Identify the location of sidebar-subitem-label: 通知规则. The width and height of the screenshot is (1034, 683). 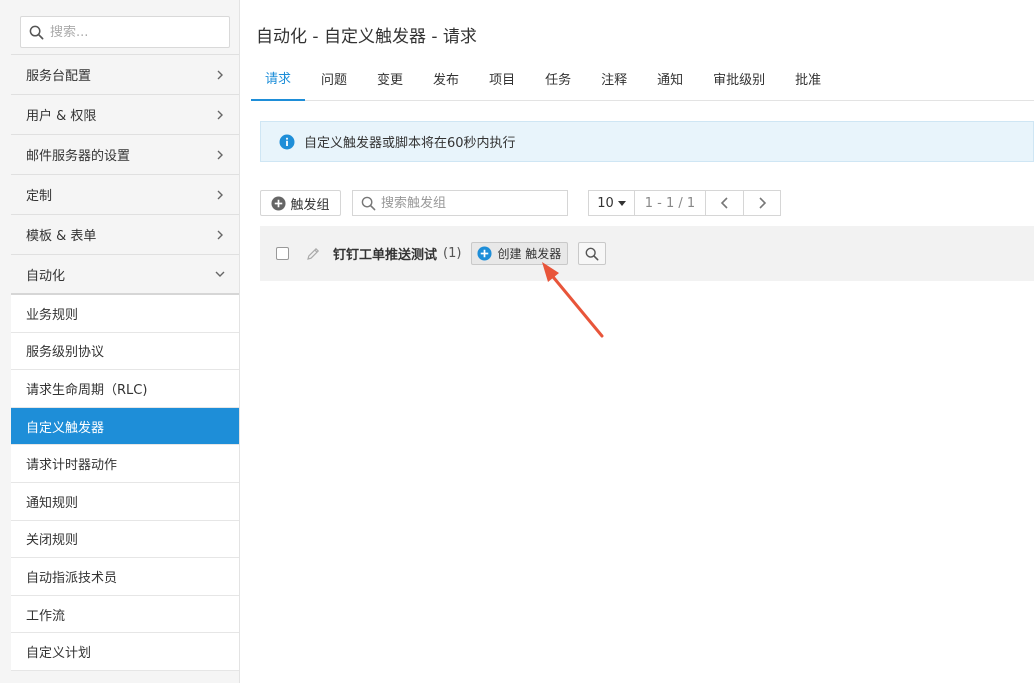
(52, 503).